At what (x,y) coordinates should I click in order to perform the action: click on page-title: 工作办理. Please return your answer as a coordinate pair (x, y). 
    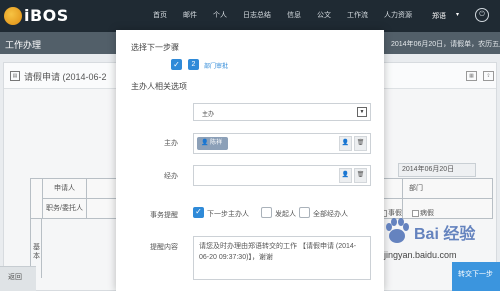
    Looking at the image, I should click on (23, 45).